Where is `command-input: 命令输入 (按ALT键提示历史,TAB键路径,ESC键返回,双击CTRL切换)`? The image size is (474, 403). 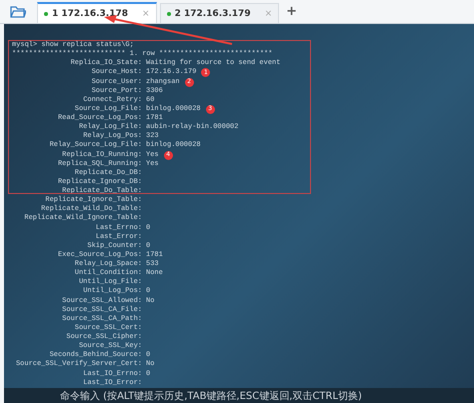 command-input: 命令输入 (按ALT键提示历史,TAB键路径,ESC键返回,双击CTRL切换) is located at coordinates (239, 395).